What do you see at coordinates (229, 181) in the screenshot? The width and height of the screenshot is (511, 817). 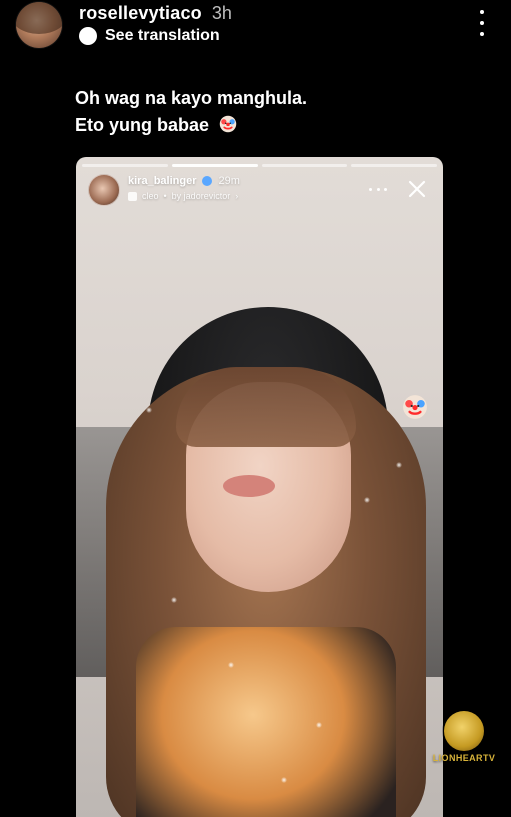 I see `story-time: 29m` at bounding box center [229, 181].